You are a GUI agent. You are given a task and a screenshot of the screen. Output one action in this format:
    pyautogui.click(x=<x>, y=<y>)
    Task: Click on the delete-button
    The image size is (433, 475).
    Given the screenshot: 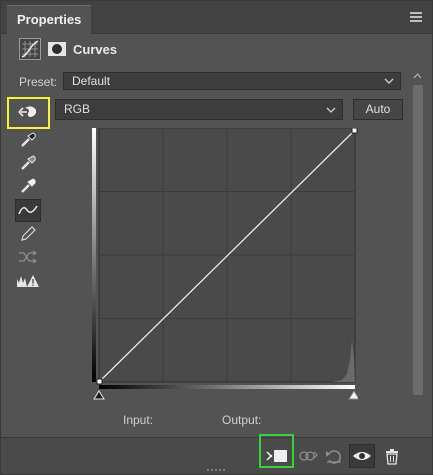 What is the action you would take?
    pyautogui.click(x=392, y=456)
    